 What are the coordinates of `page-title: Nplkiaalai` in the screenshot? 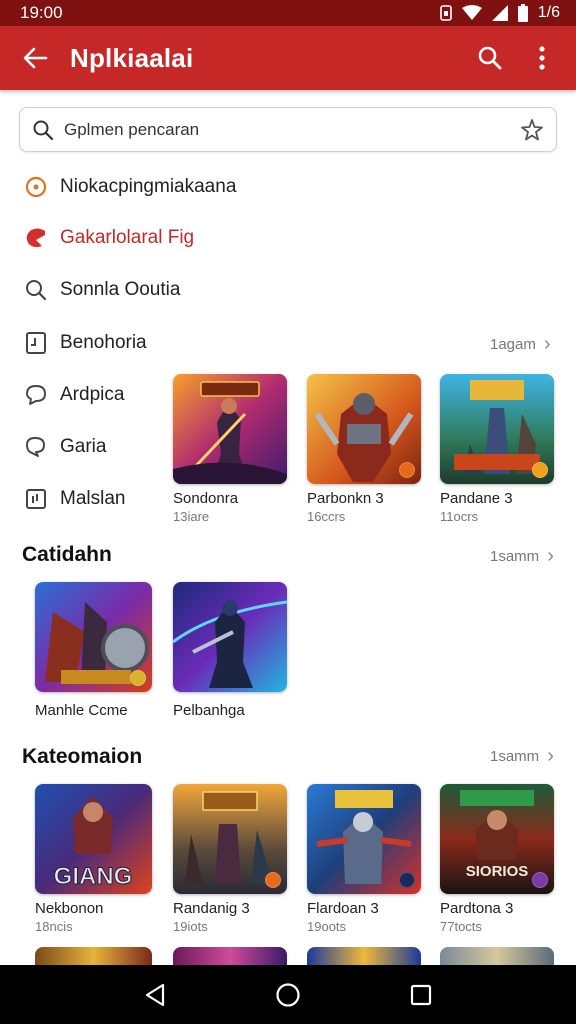 It's located at (132, 57).